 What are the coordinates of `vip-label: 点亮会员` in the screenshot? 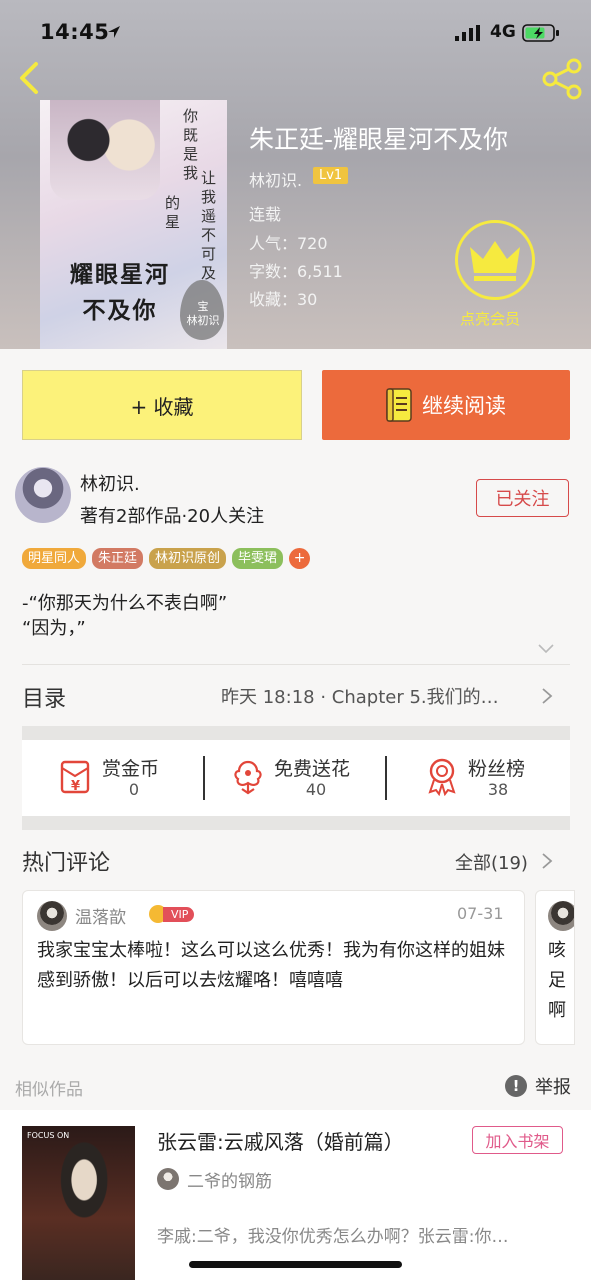 It's located at (490, 318).